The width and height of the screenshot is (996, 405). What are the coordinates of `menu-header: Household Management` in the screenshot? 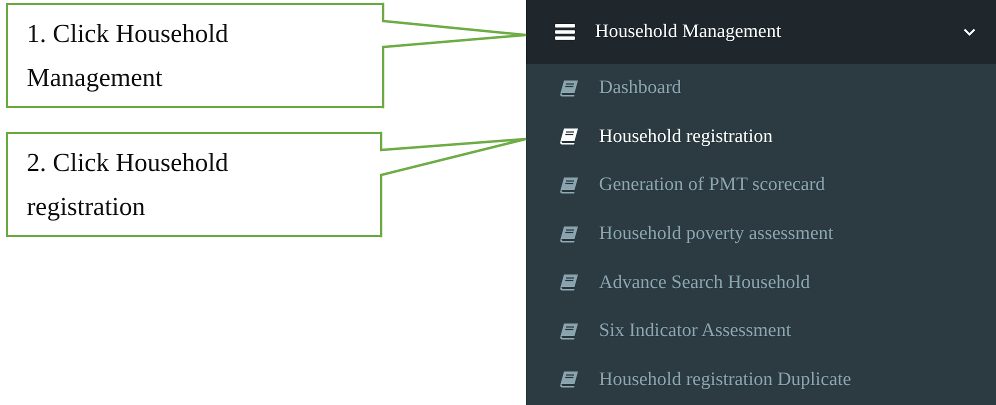 It's located at (761, 32).